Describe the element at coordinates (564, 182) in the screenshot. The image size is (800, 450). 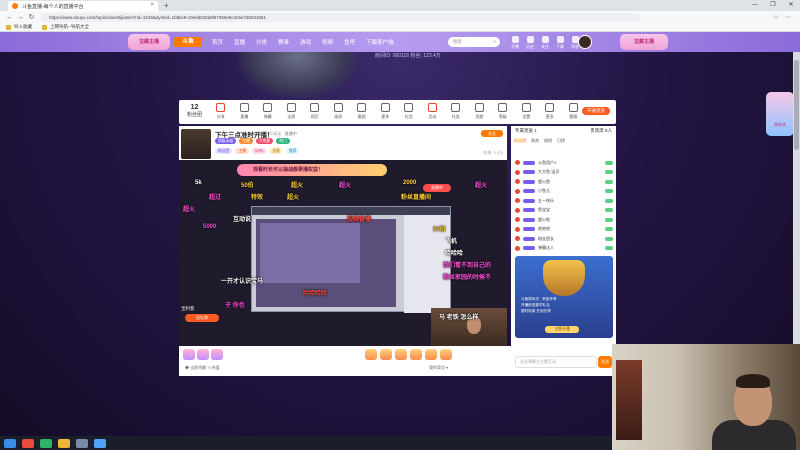
I see `list-item: 超火鱼` at that location.